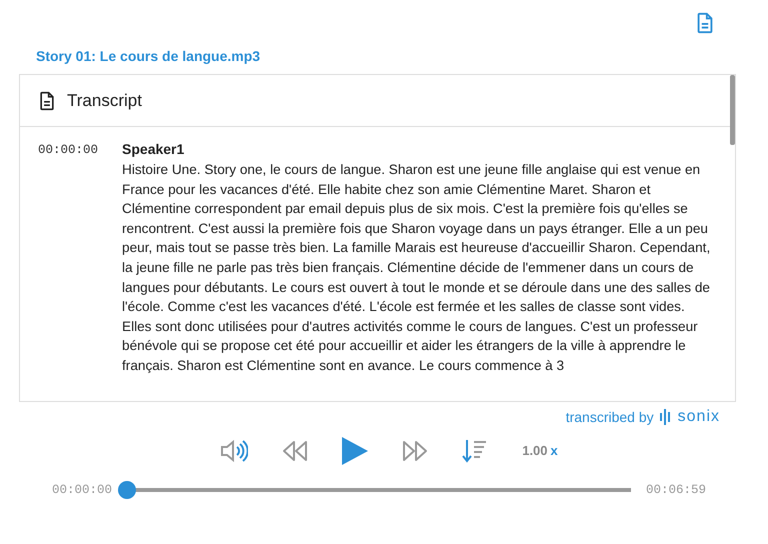  Describe the element at coordinates (699, 417) in the screenshot. I see `brand-name: sonix` at that location.